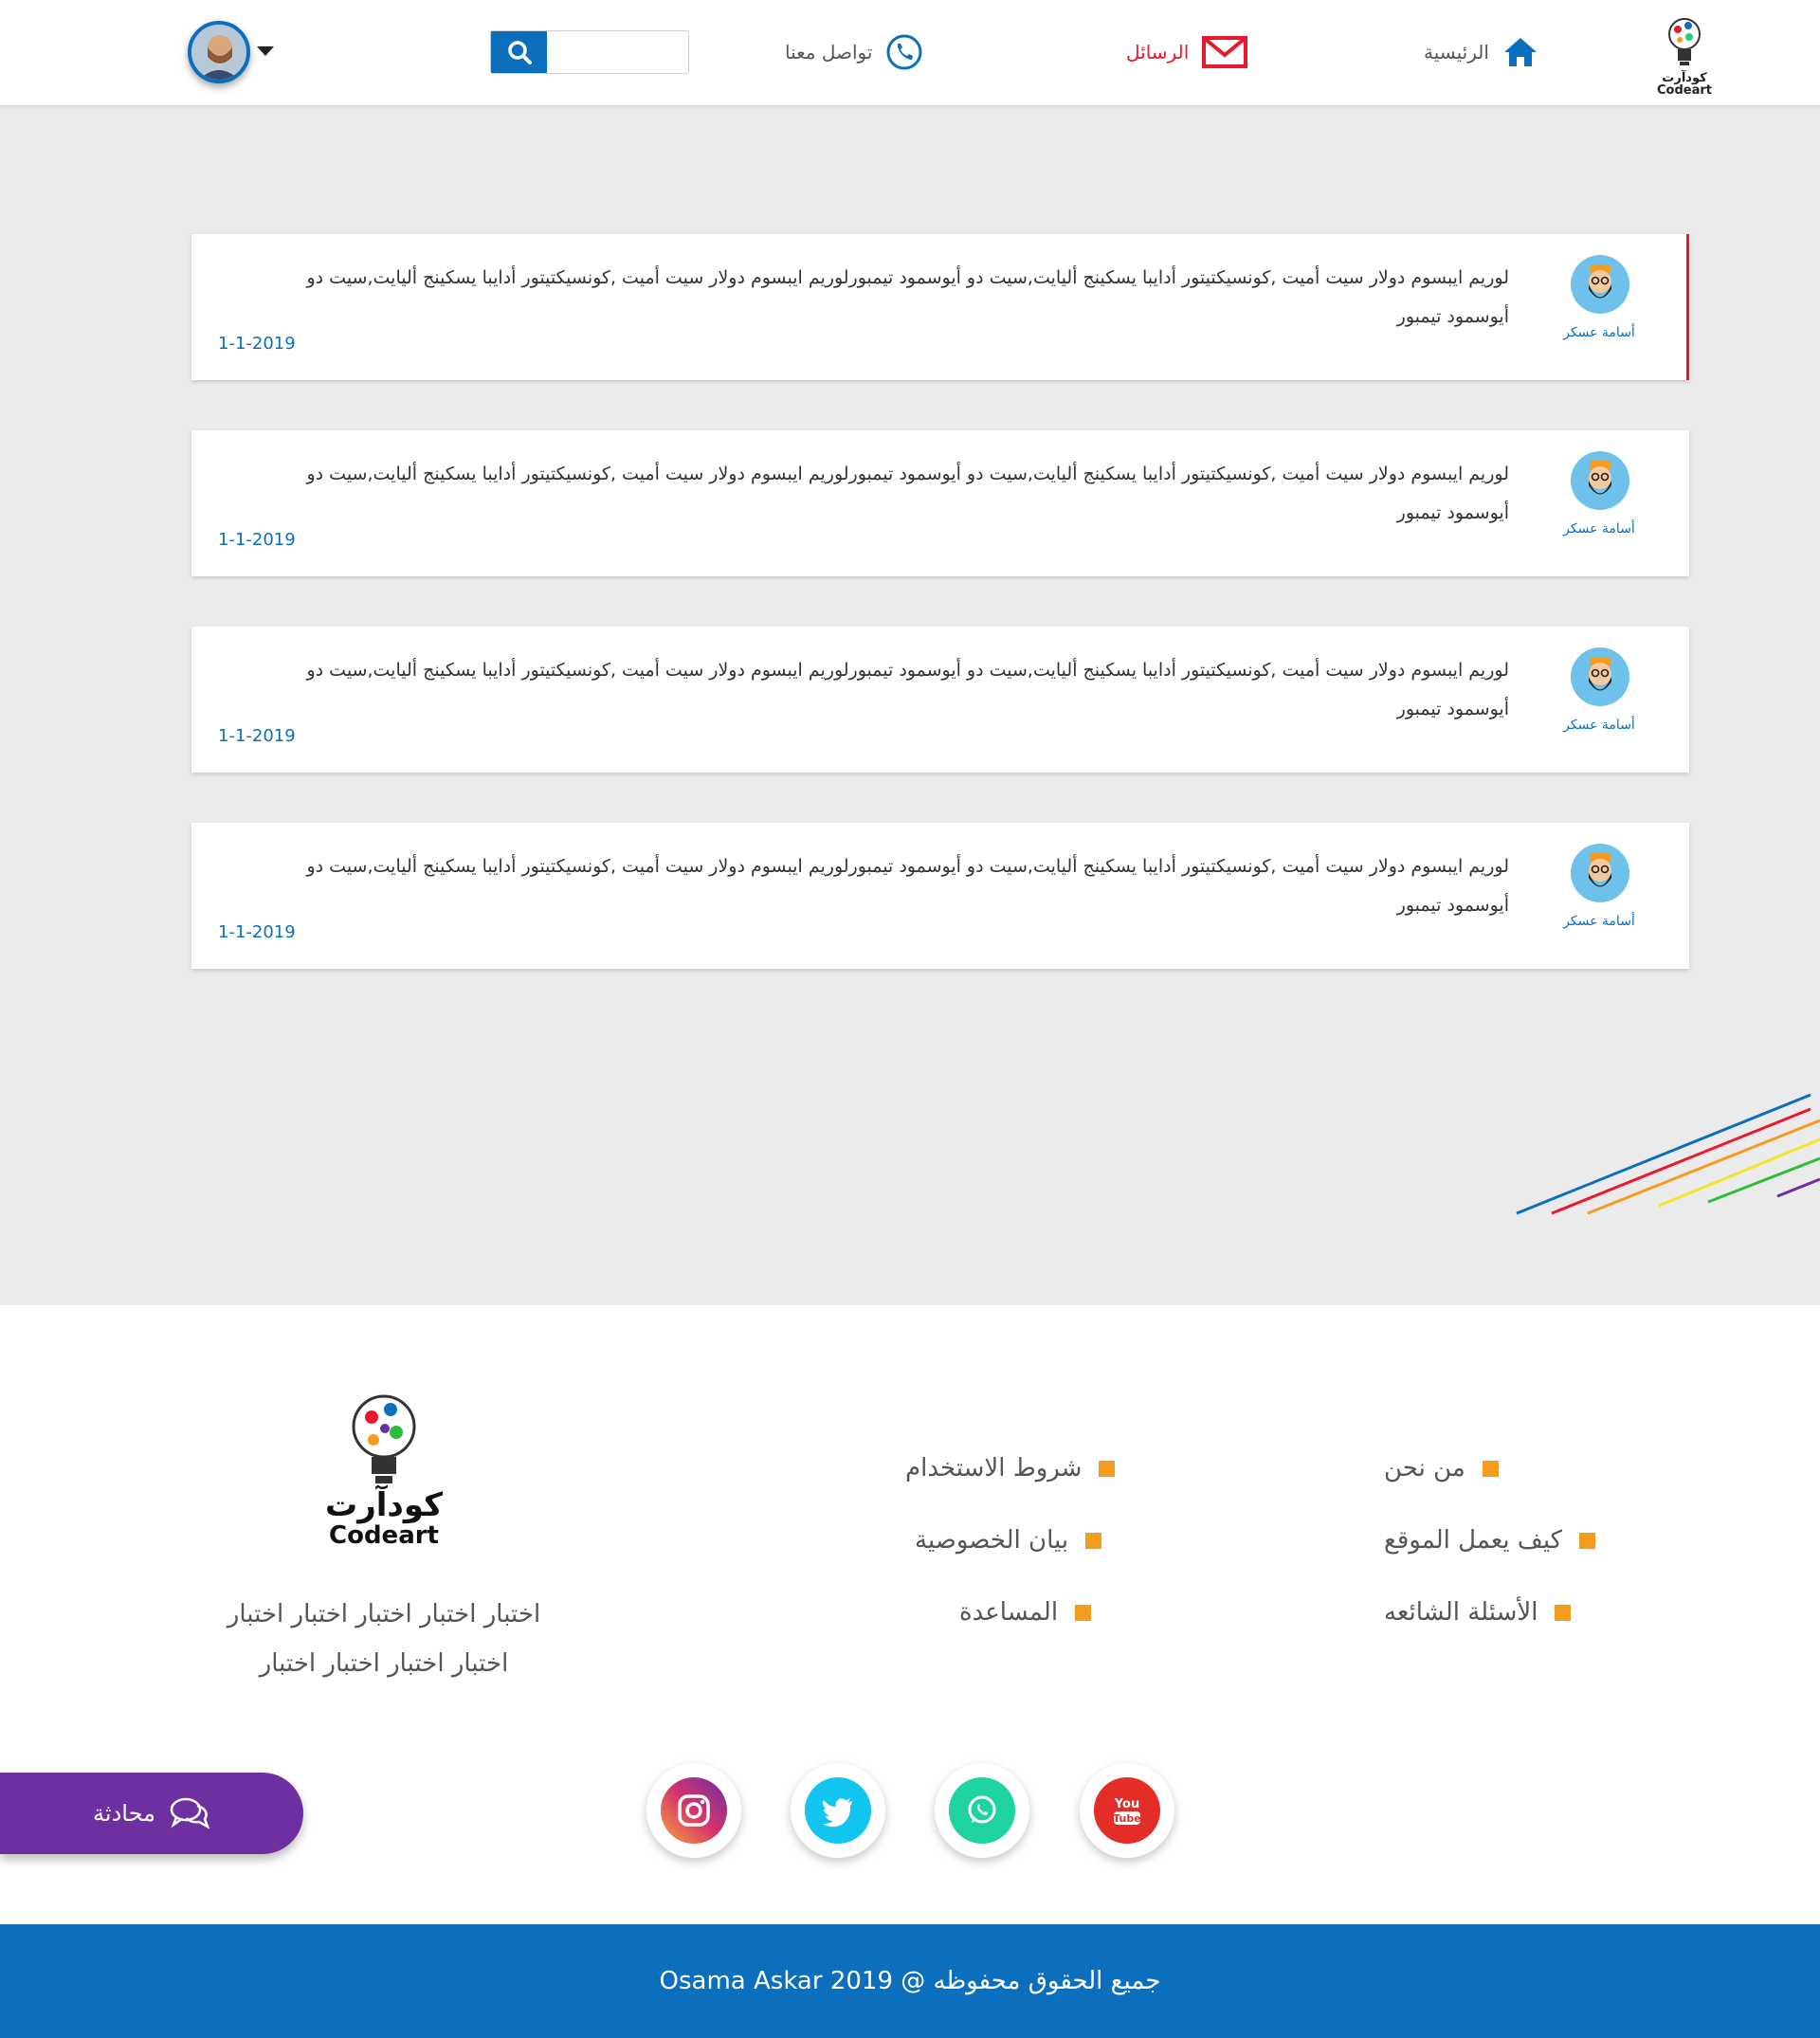 The height and width of the screenshot is (2038, 1820). I want to click on youtube-link: You Tube, so click(1127, 1810).